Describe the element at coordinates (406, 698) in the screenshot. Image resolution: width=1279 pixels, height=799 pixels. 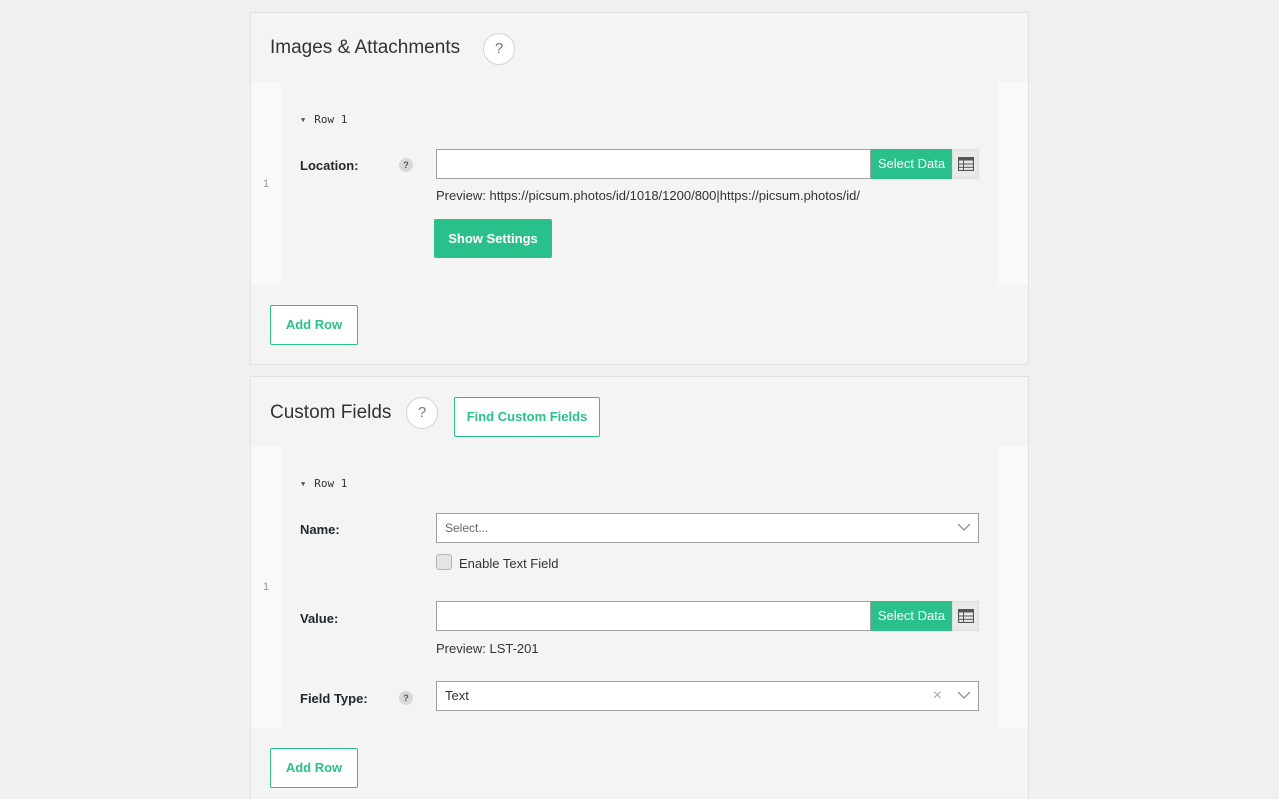
I see `field-type-help-icon: ?` at that location.